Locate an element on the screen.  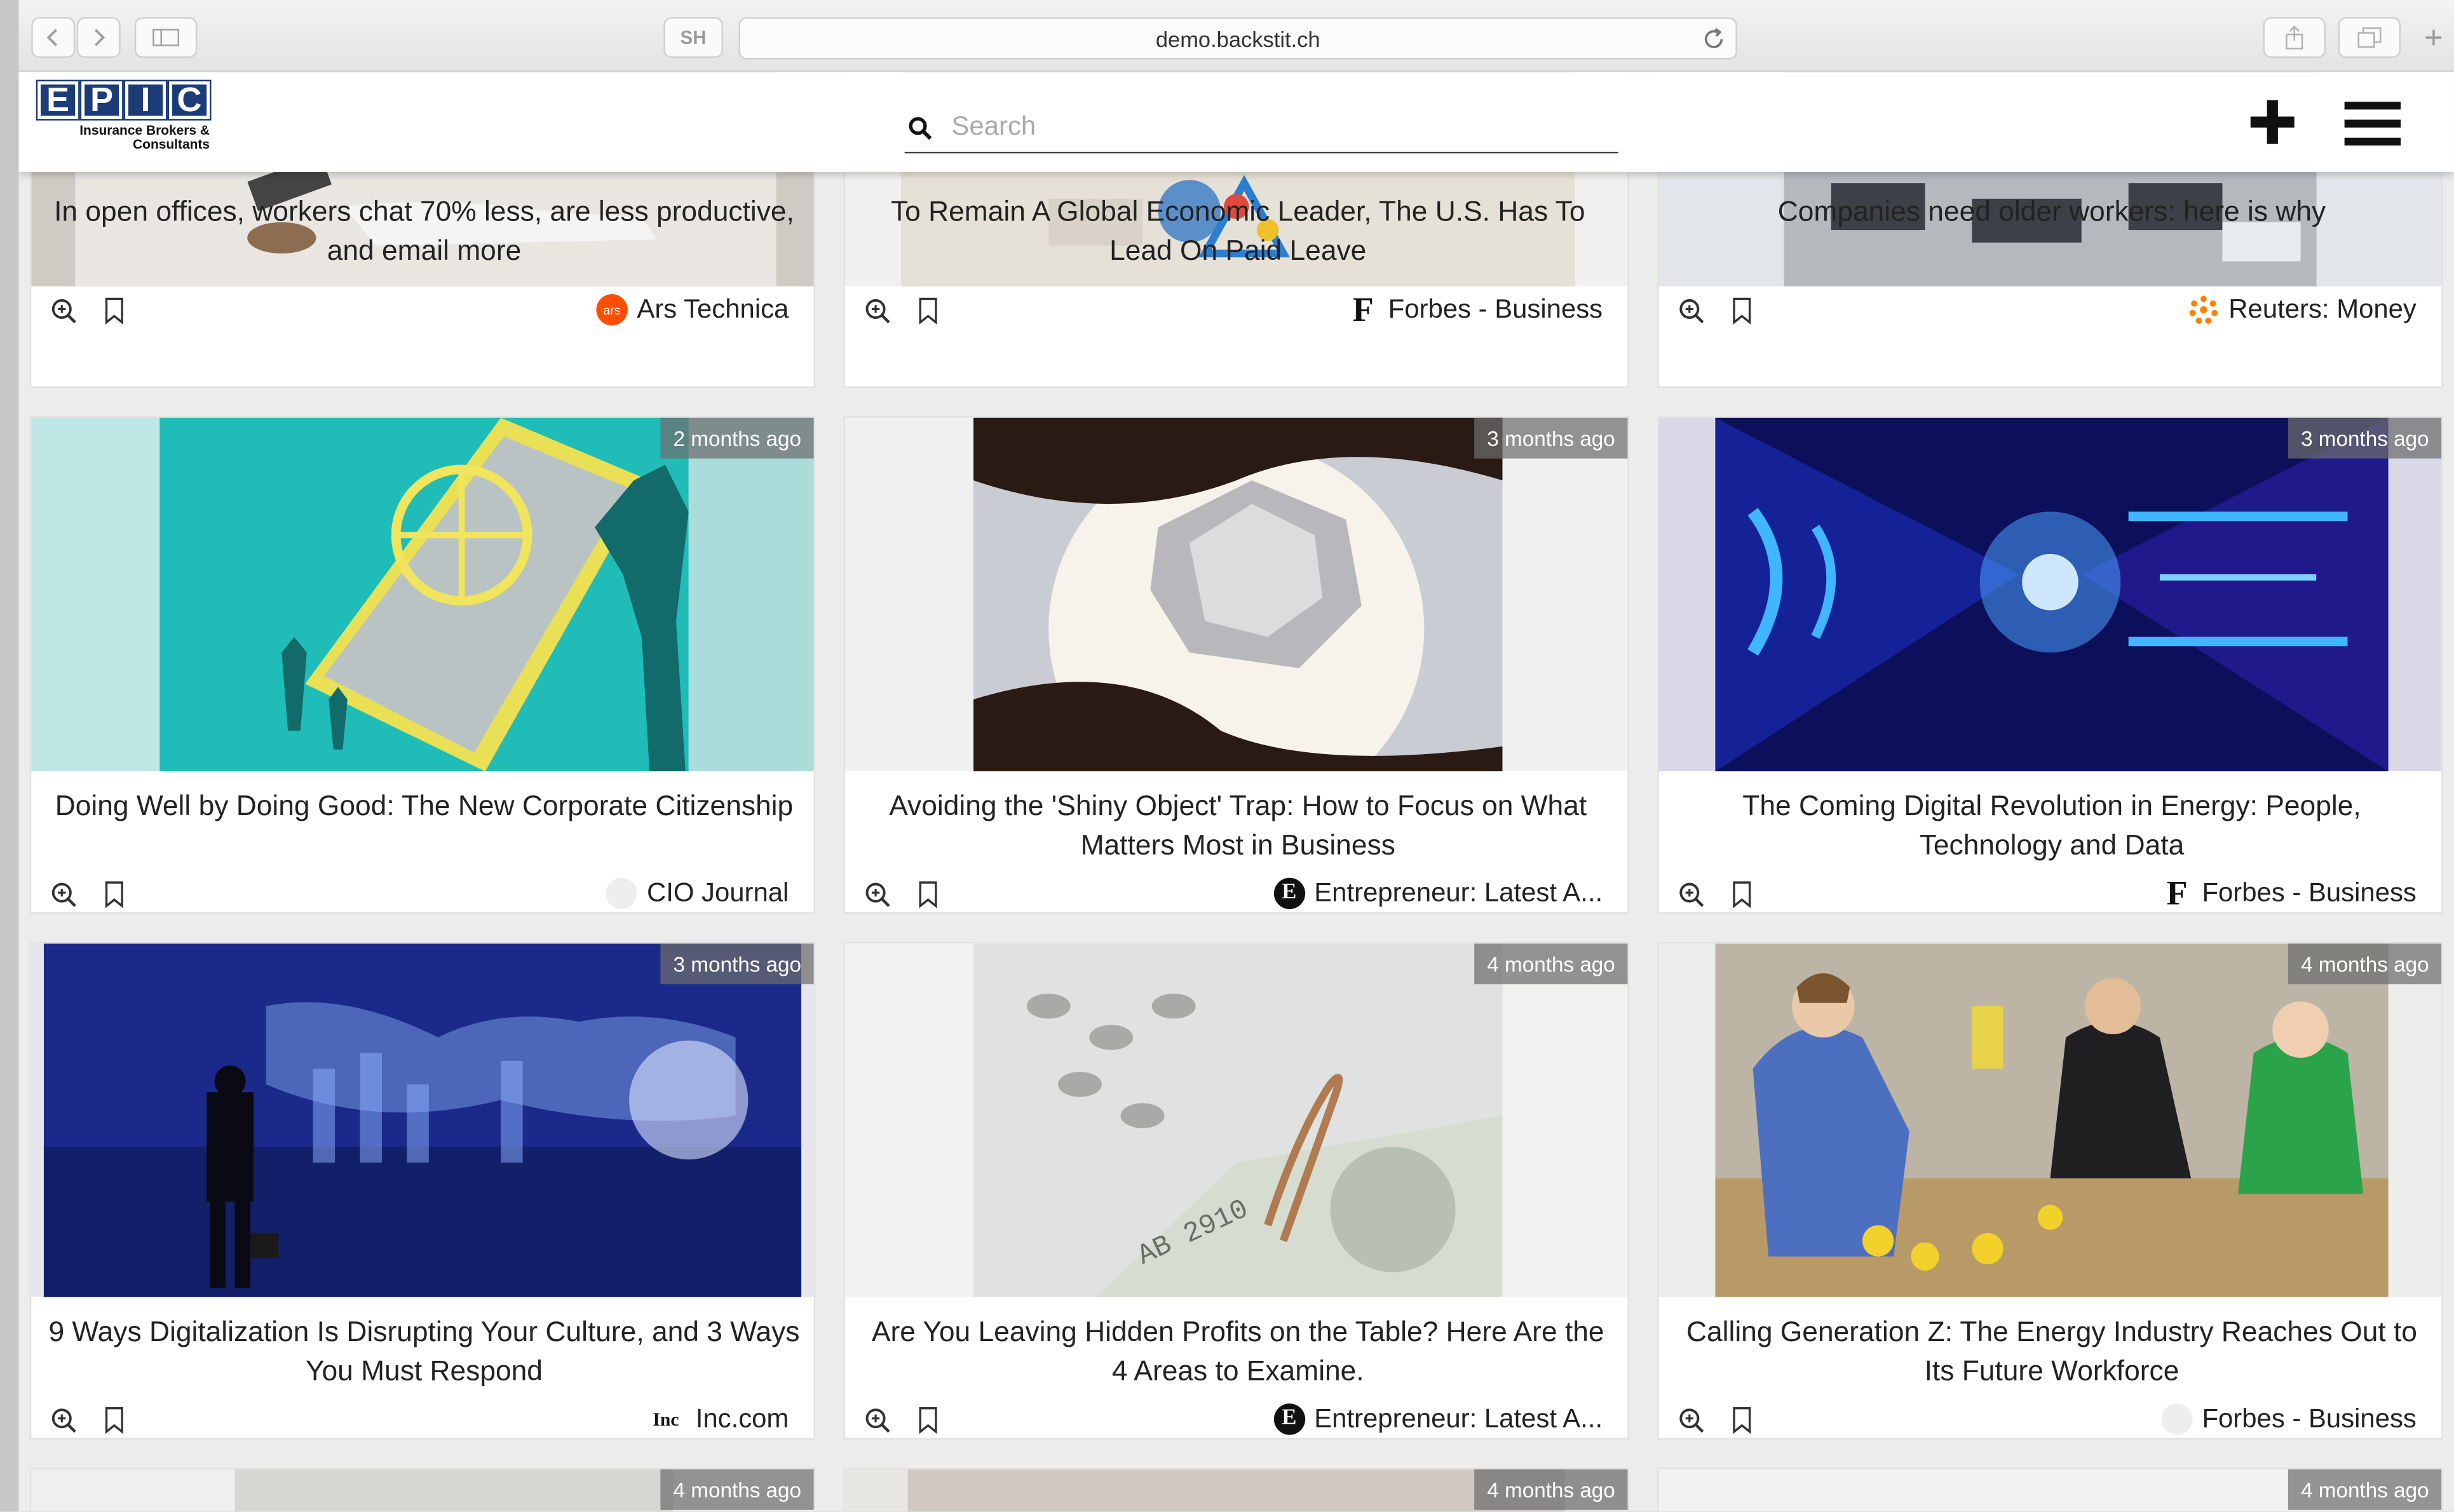
forward-button is located at coordinates (98, 37).